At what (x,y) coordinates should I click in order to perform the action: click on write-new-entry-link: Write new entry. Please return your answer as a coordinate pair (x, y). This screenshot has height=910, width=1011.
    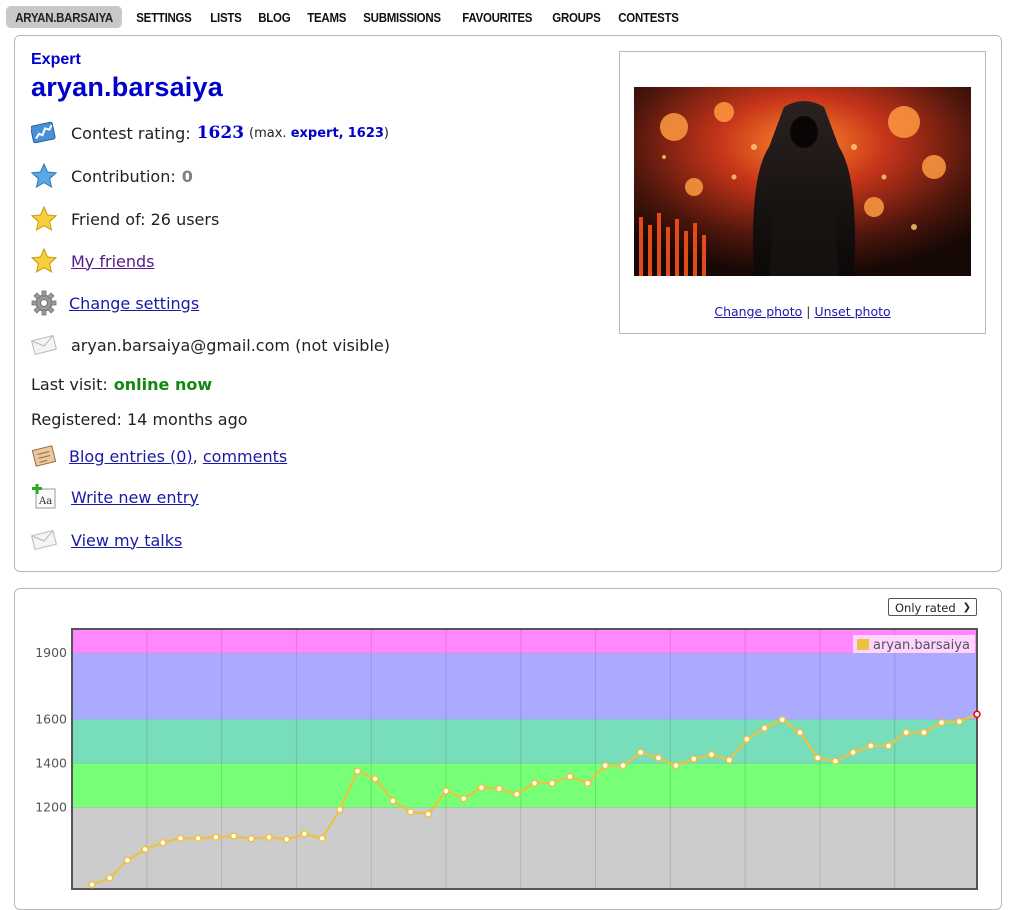
    Looking at the image, I should click on (135, 497).